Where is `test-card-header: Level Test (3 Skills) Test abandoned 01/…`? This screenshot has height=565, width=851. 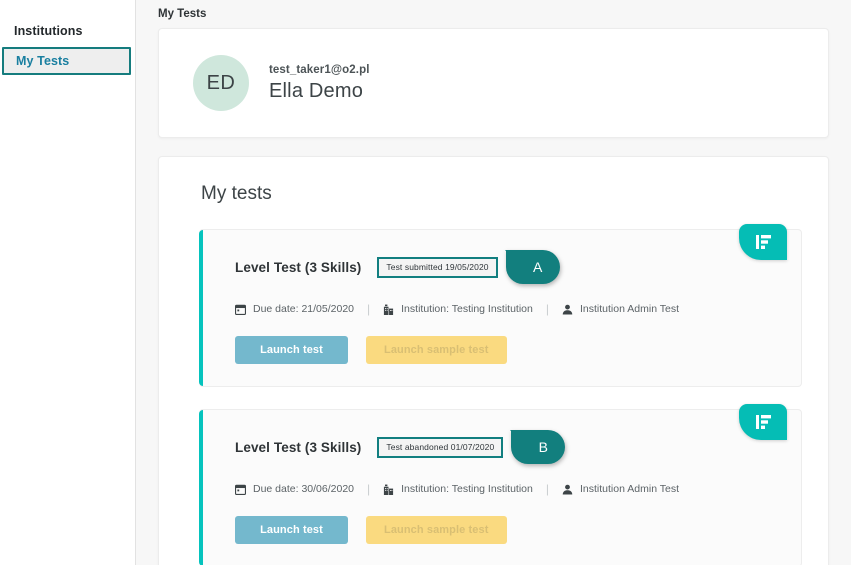
test-card-header: Level Test (3 Skills) Test abandoned 01/… is located at coordinates (518, 447).